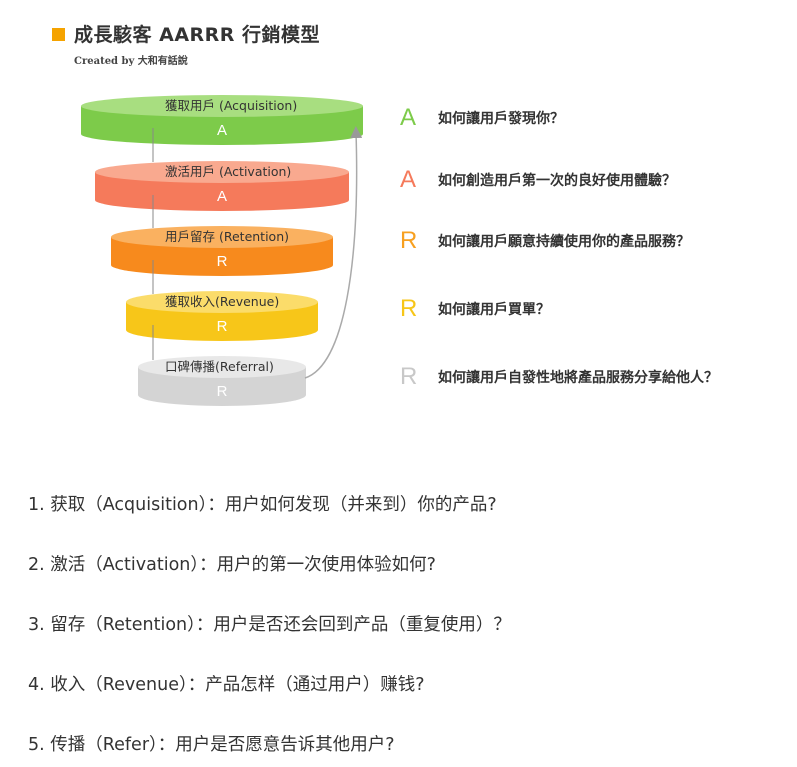 Image resolution: width=797 pixels, height=767 pixels. I want to click on step-revenue: 4. 收入（Revenue）：产品怎样（通过用户）赚钱?, so click(226, 685).